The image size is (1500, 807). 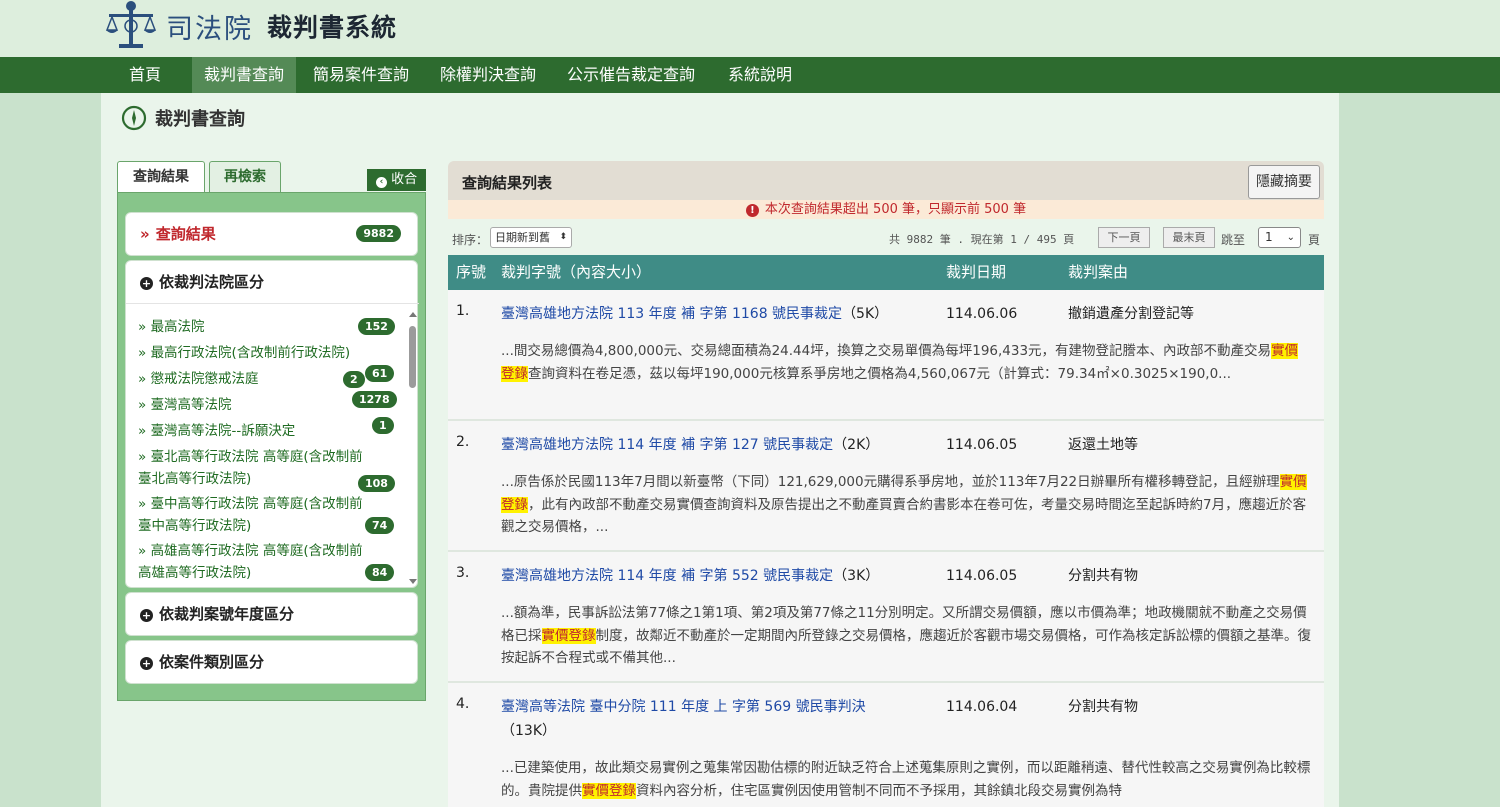 I want to click on sort-select: 日期新到舊 ⬍, so click(x=531, y=237).